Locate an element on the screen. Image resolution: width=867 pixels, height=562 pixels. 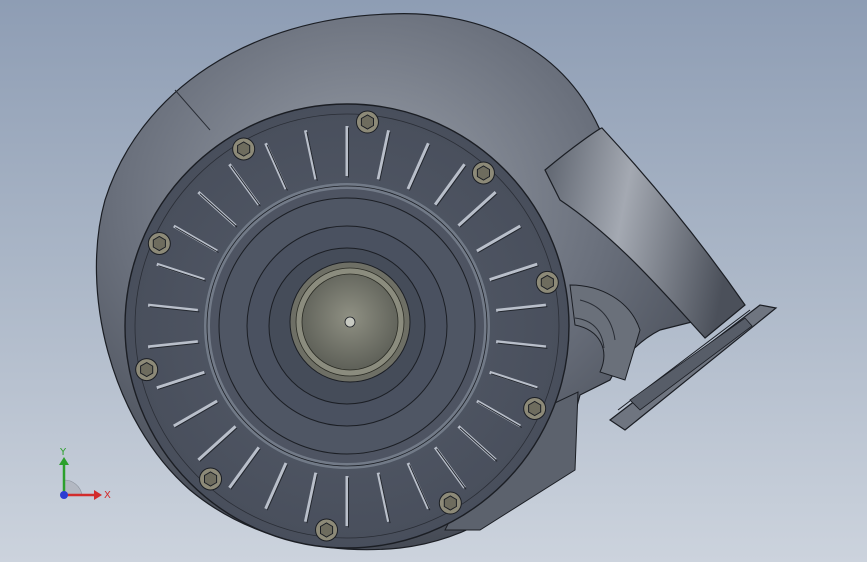
orientation-triad: X Y is located at coordinates (85, 474).